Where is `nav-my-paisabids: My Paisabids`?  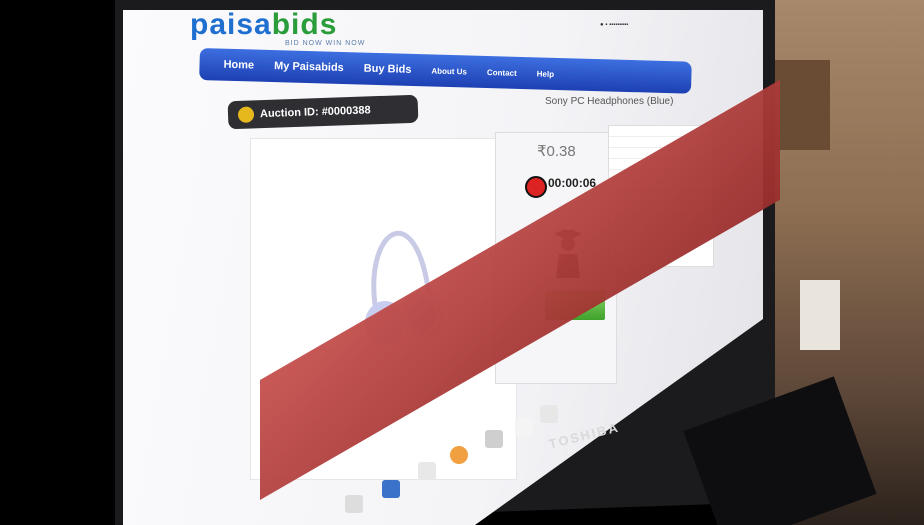 nav-my-paisabids: My Paisabids is located at coordinates (309, 67).